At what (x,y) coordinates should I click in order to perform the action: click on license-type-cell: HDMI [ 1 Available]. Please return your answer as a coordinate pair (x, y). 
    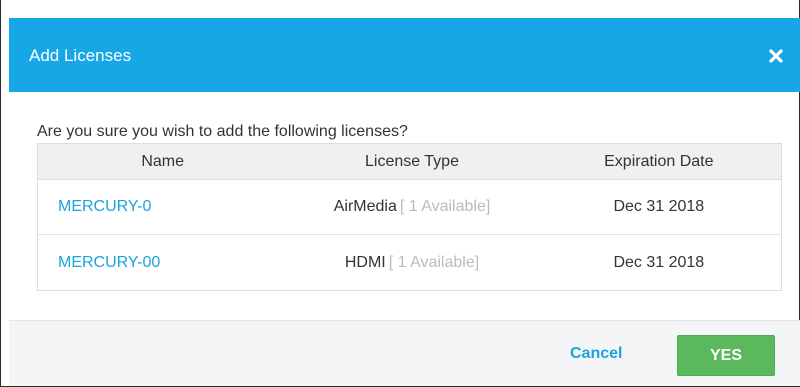
    Looking at the image, I should click on (411, 262).